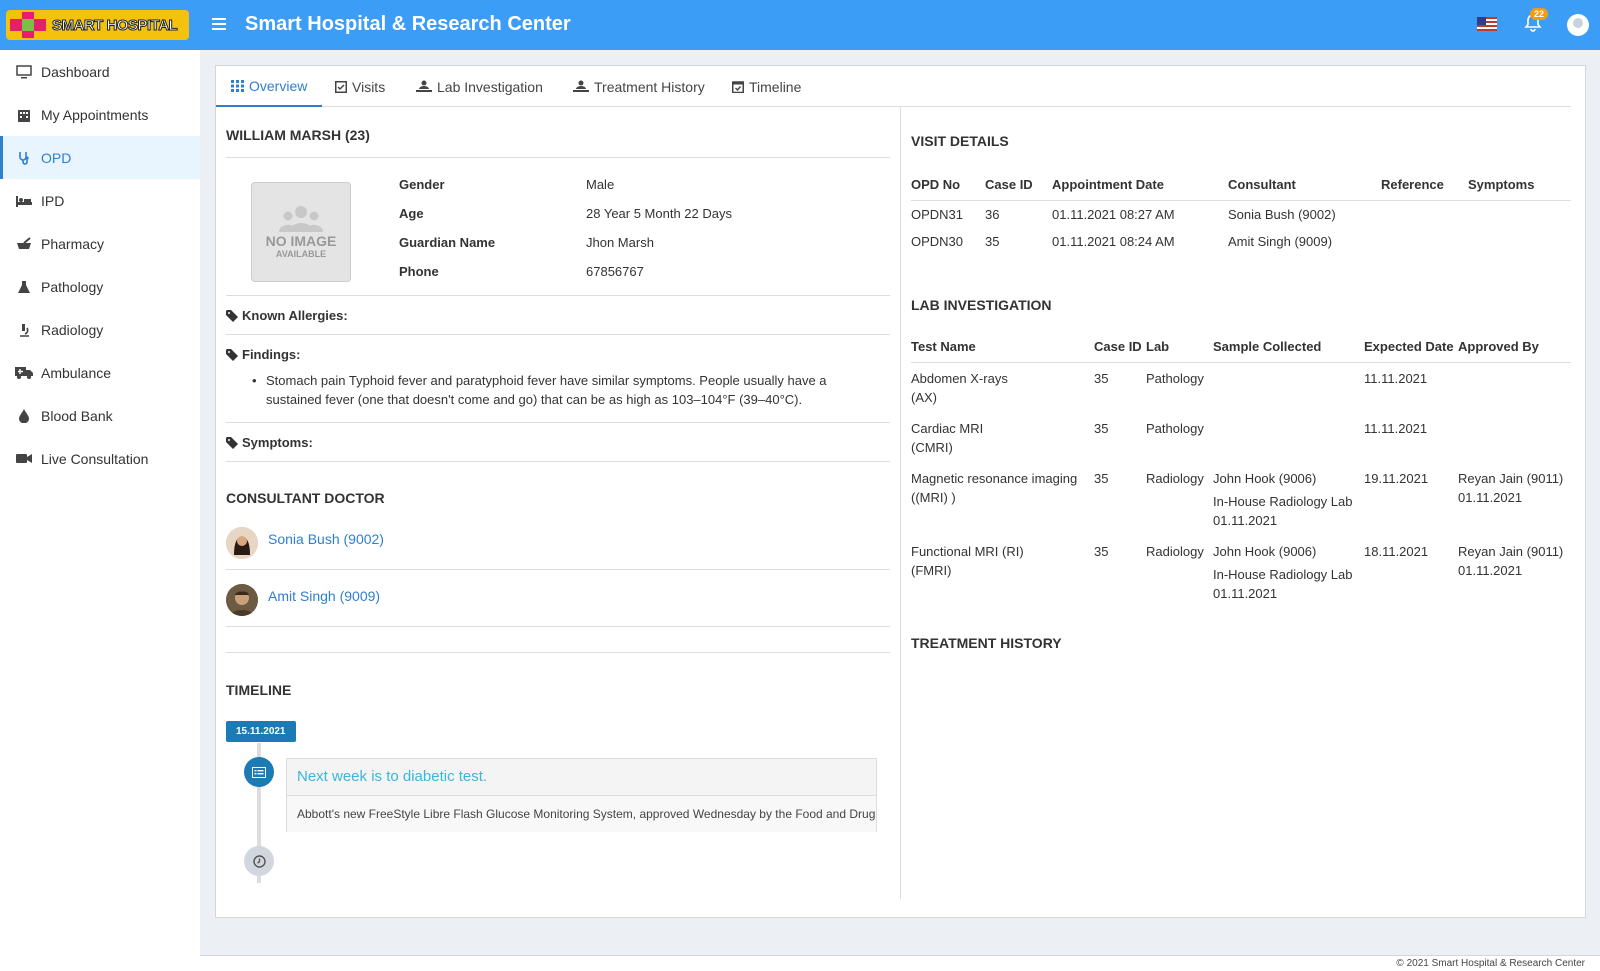 Image resolution: width=1600 pixels, height=971 pixels. What do you see at coordinates (100, 157) in the screenshot?
I see `sidebar-item-opd: OPD` at bounding box center [100, 157].